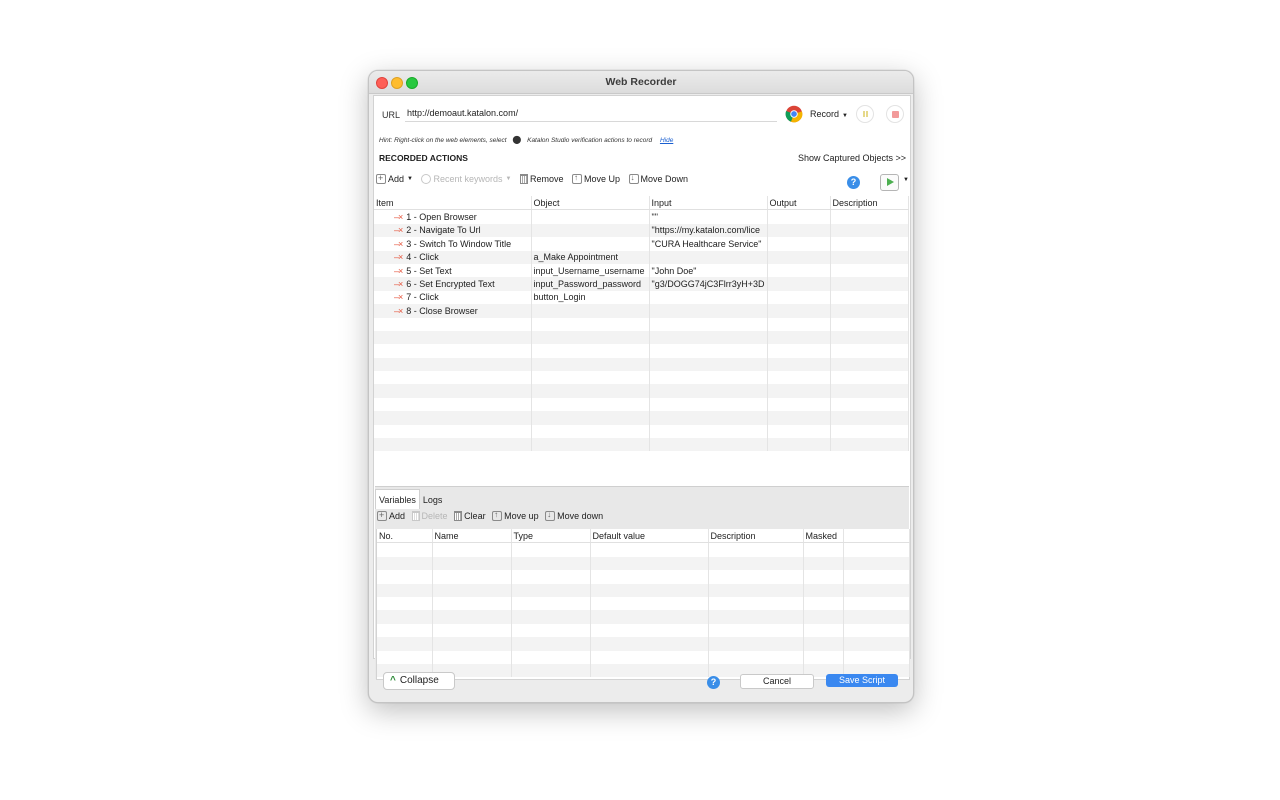 The height and width of the screenshot is (800, 1280). Describe the element at coordinates (515, 515) in the screenshot. I see `variable-move-up-button: Move up` at that location.